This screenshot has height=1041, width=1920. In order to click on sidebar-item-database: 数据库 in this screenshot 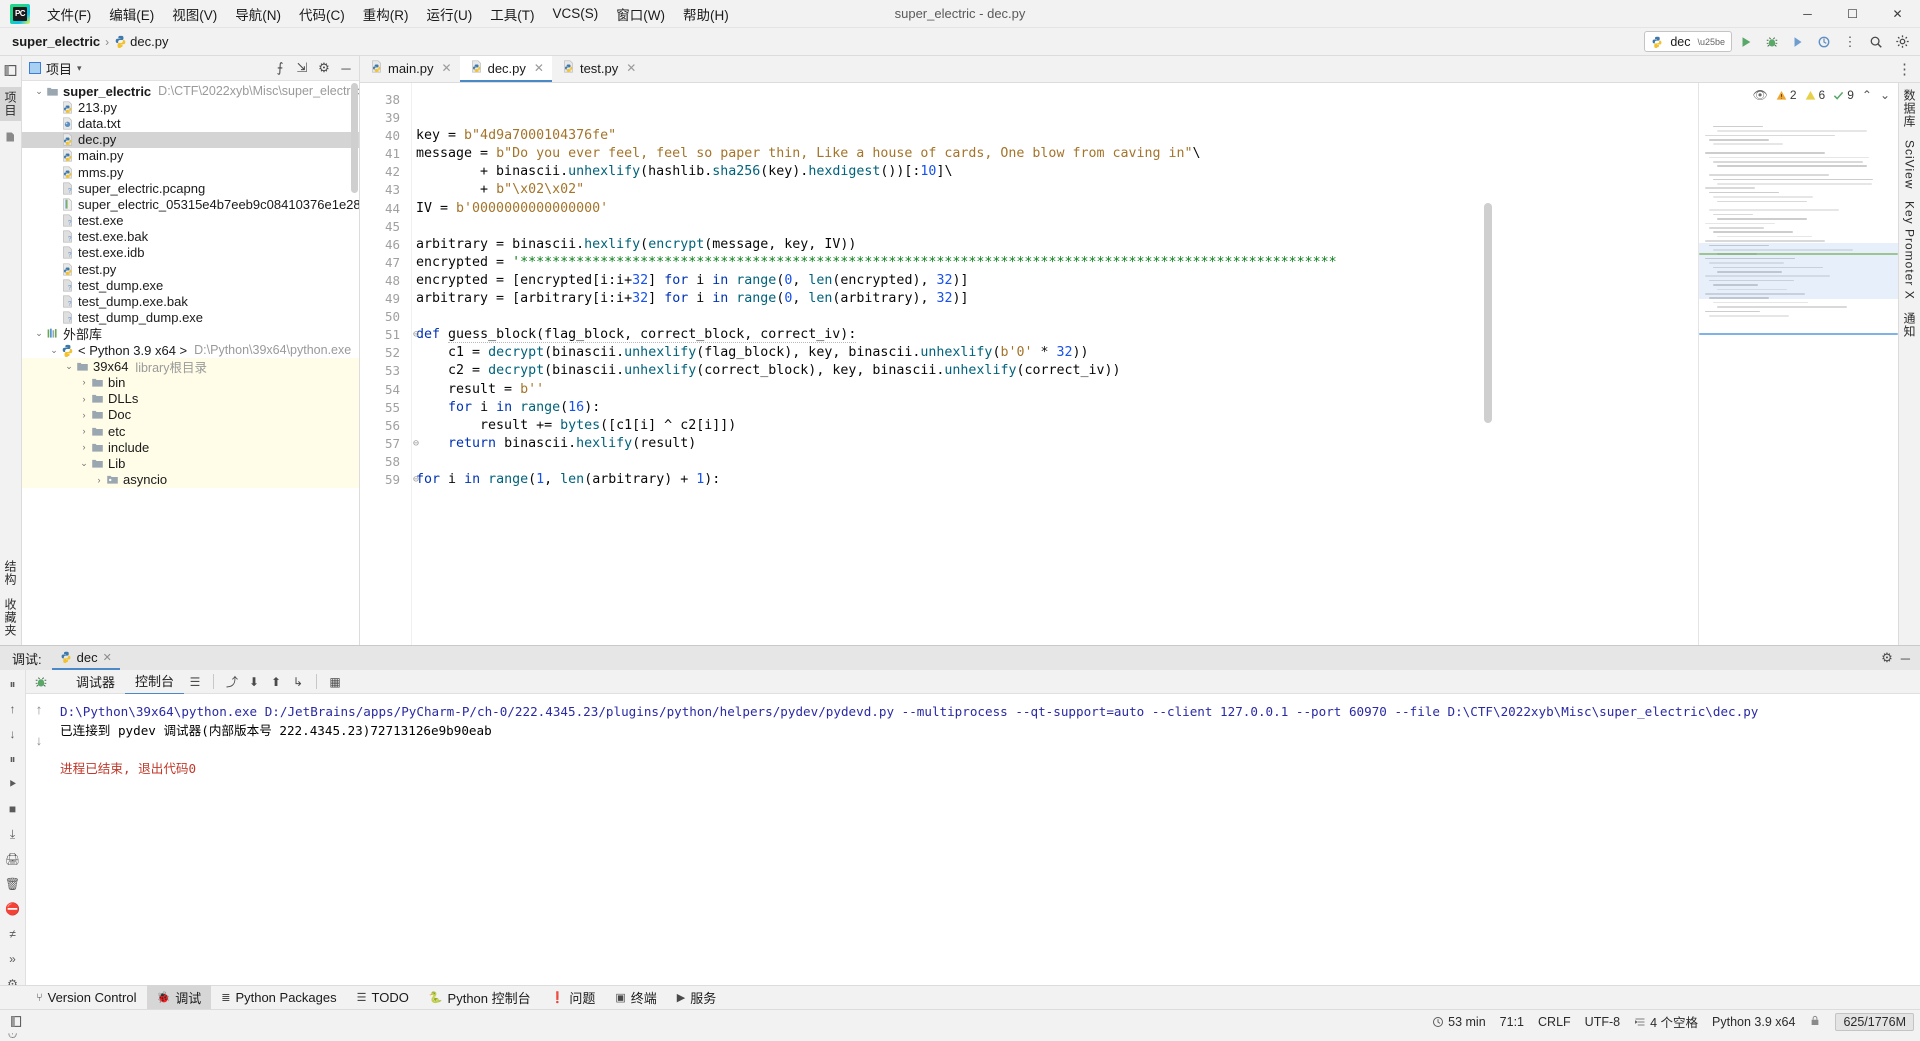, I will do `click(1909, 108)`.